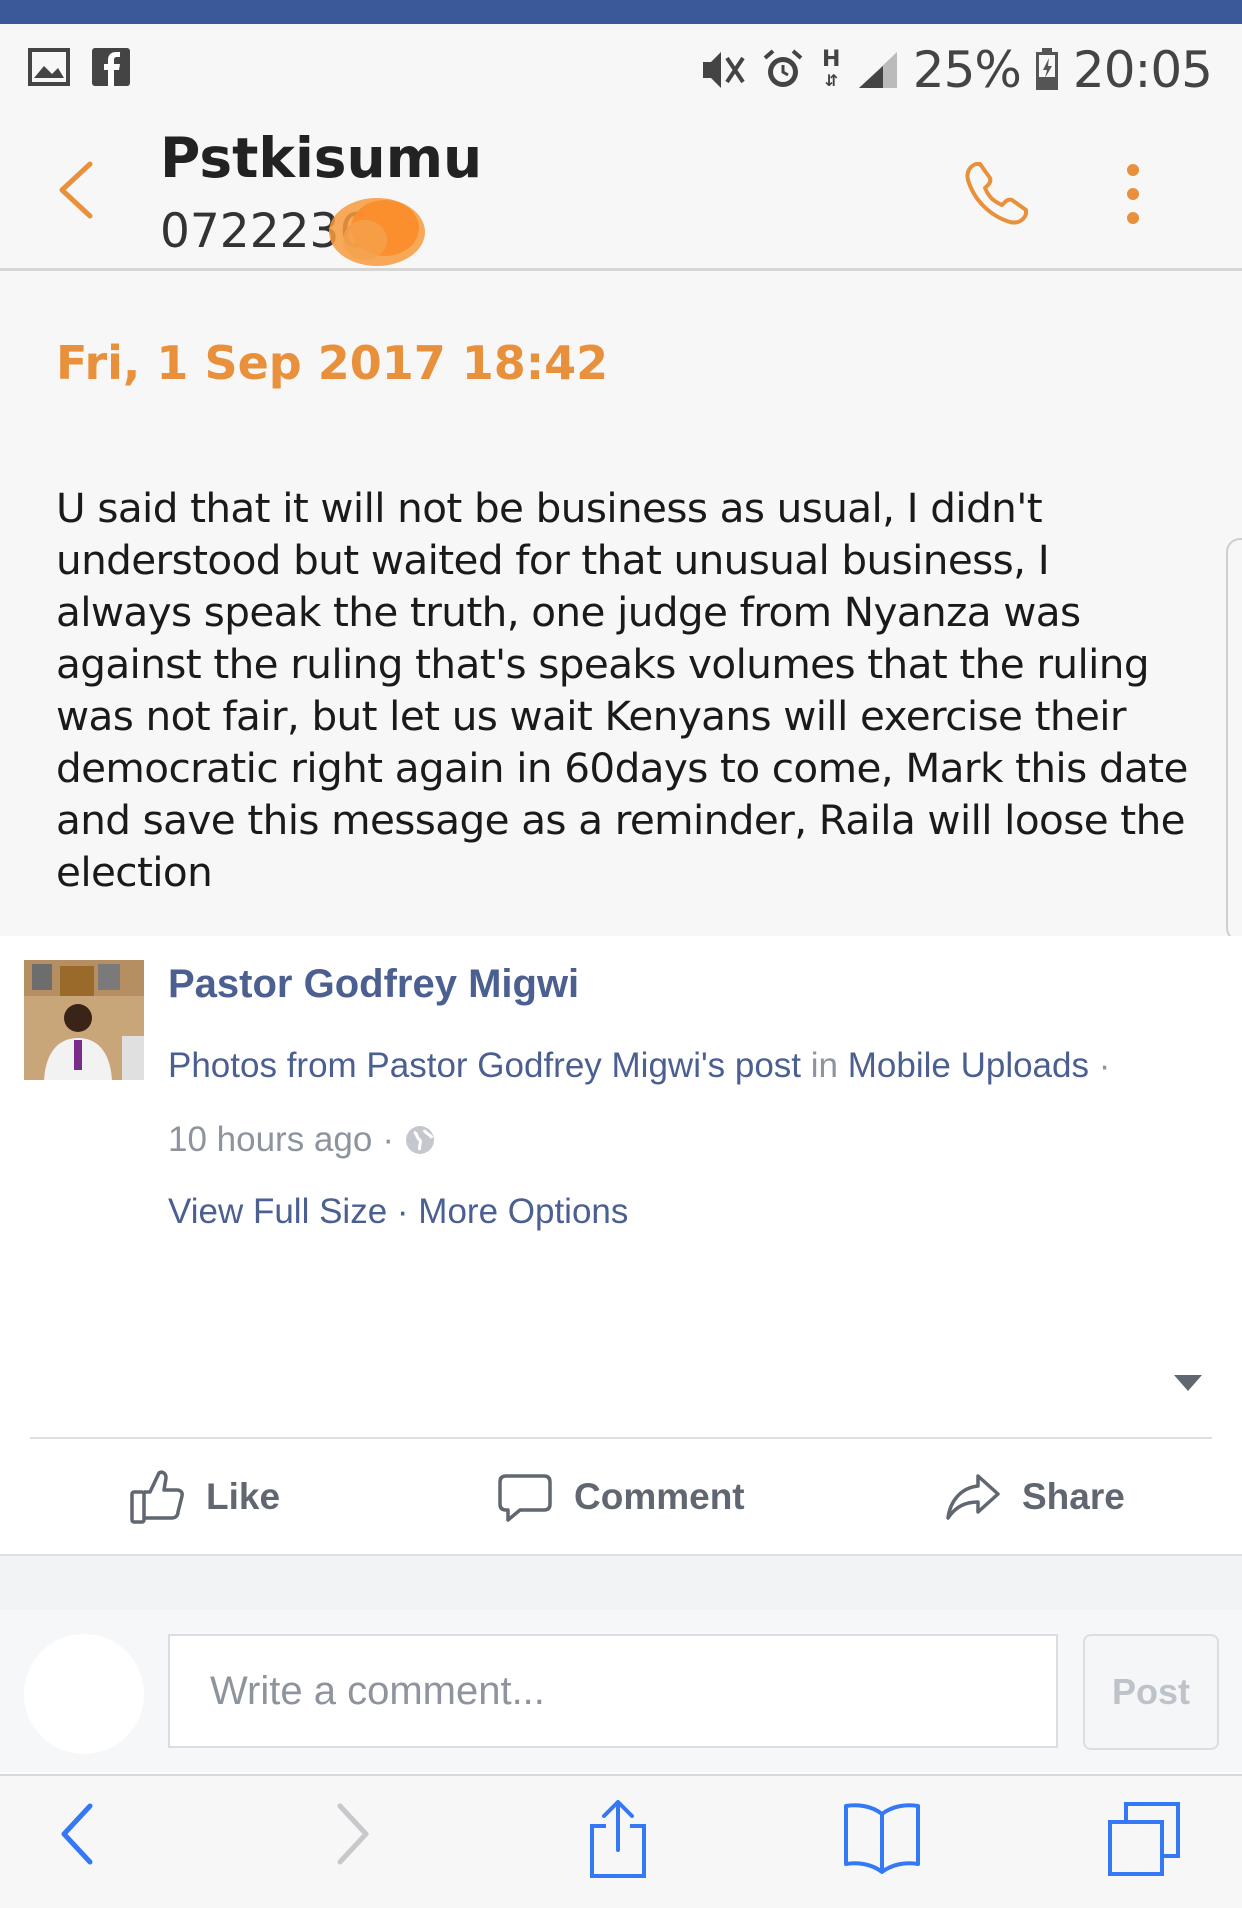 The width and height of the screenshot is (1242, 1908). I want to click on divider, so click(621, 1438).